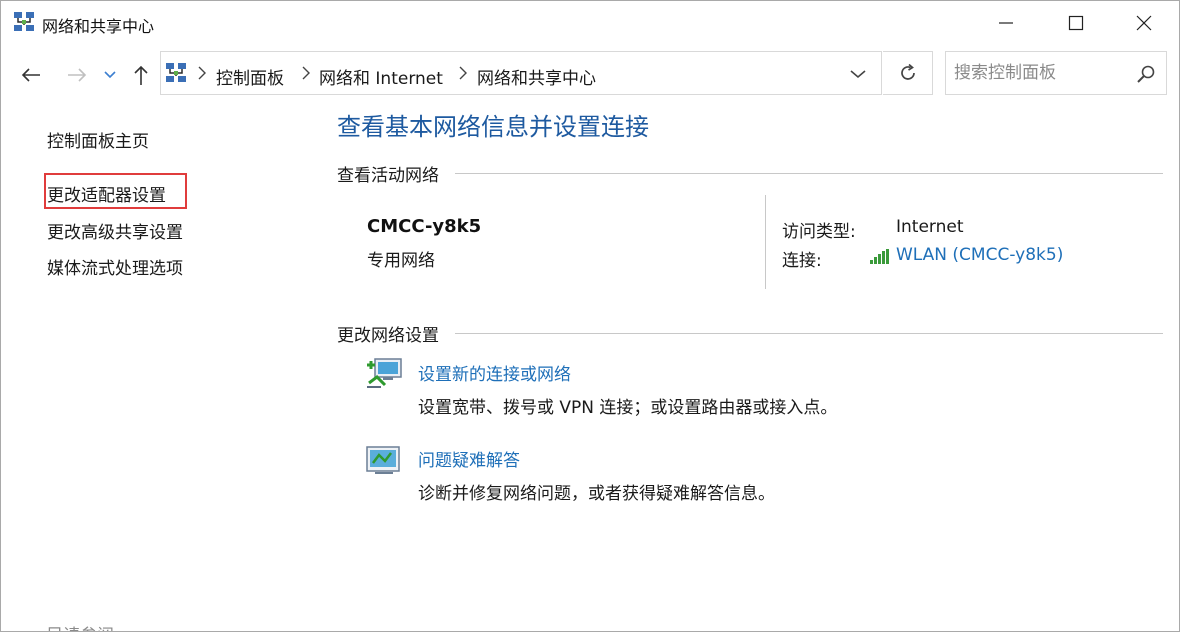 Image resolution: width=1180 pixels, height=632 pixels. I want to click on breadcrumb-control-panel: 控制面板, so click(250, 76).